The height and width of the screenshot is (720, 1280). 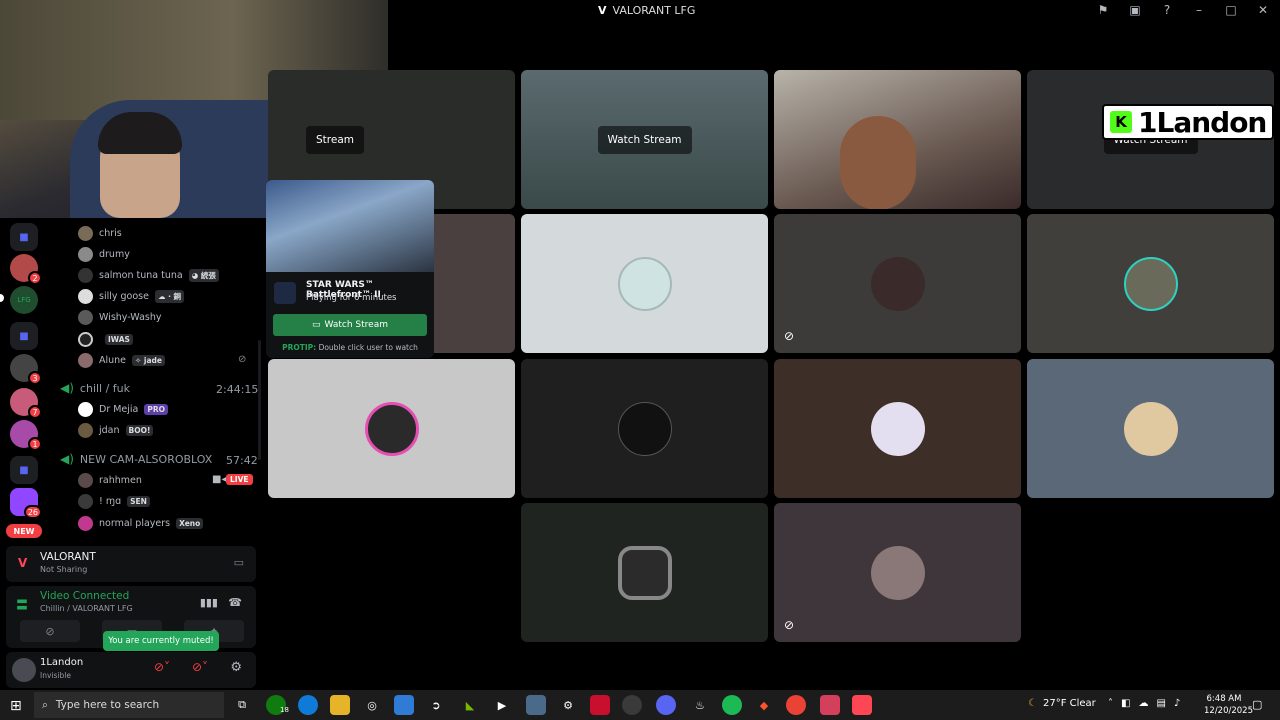 I want to click on chevron-up-icon: ˄, so click(x=1110, y=703).